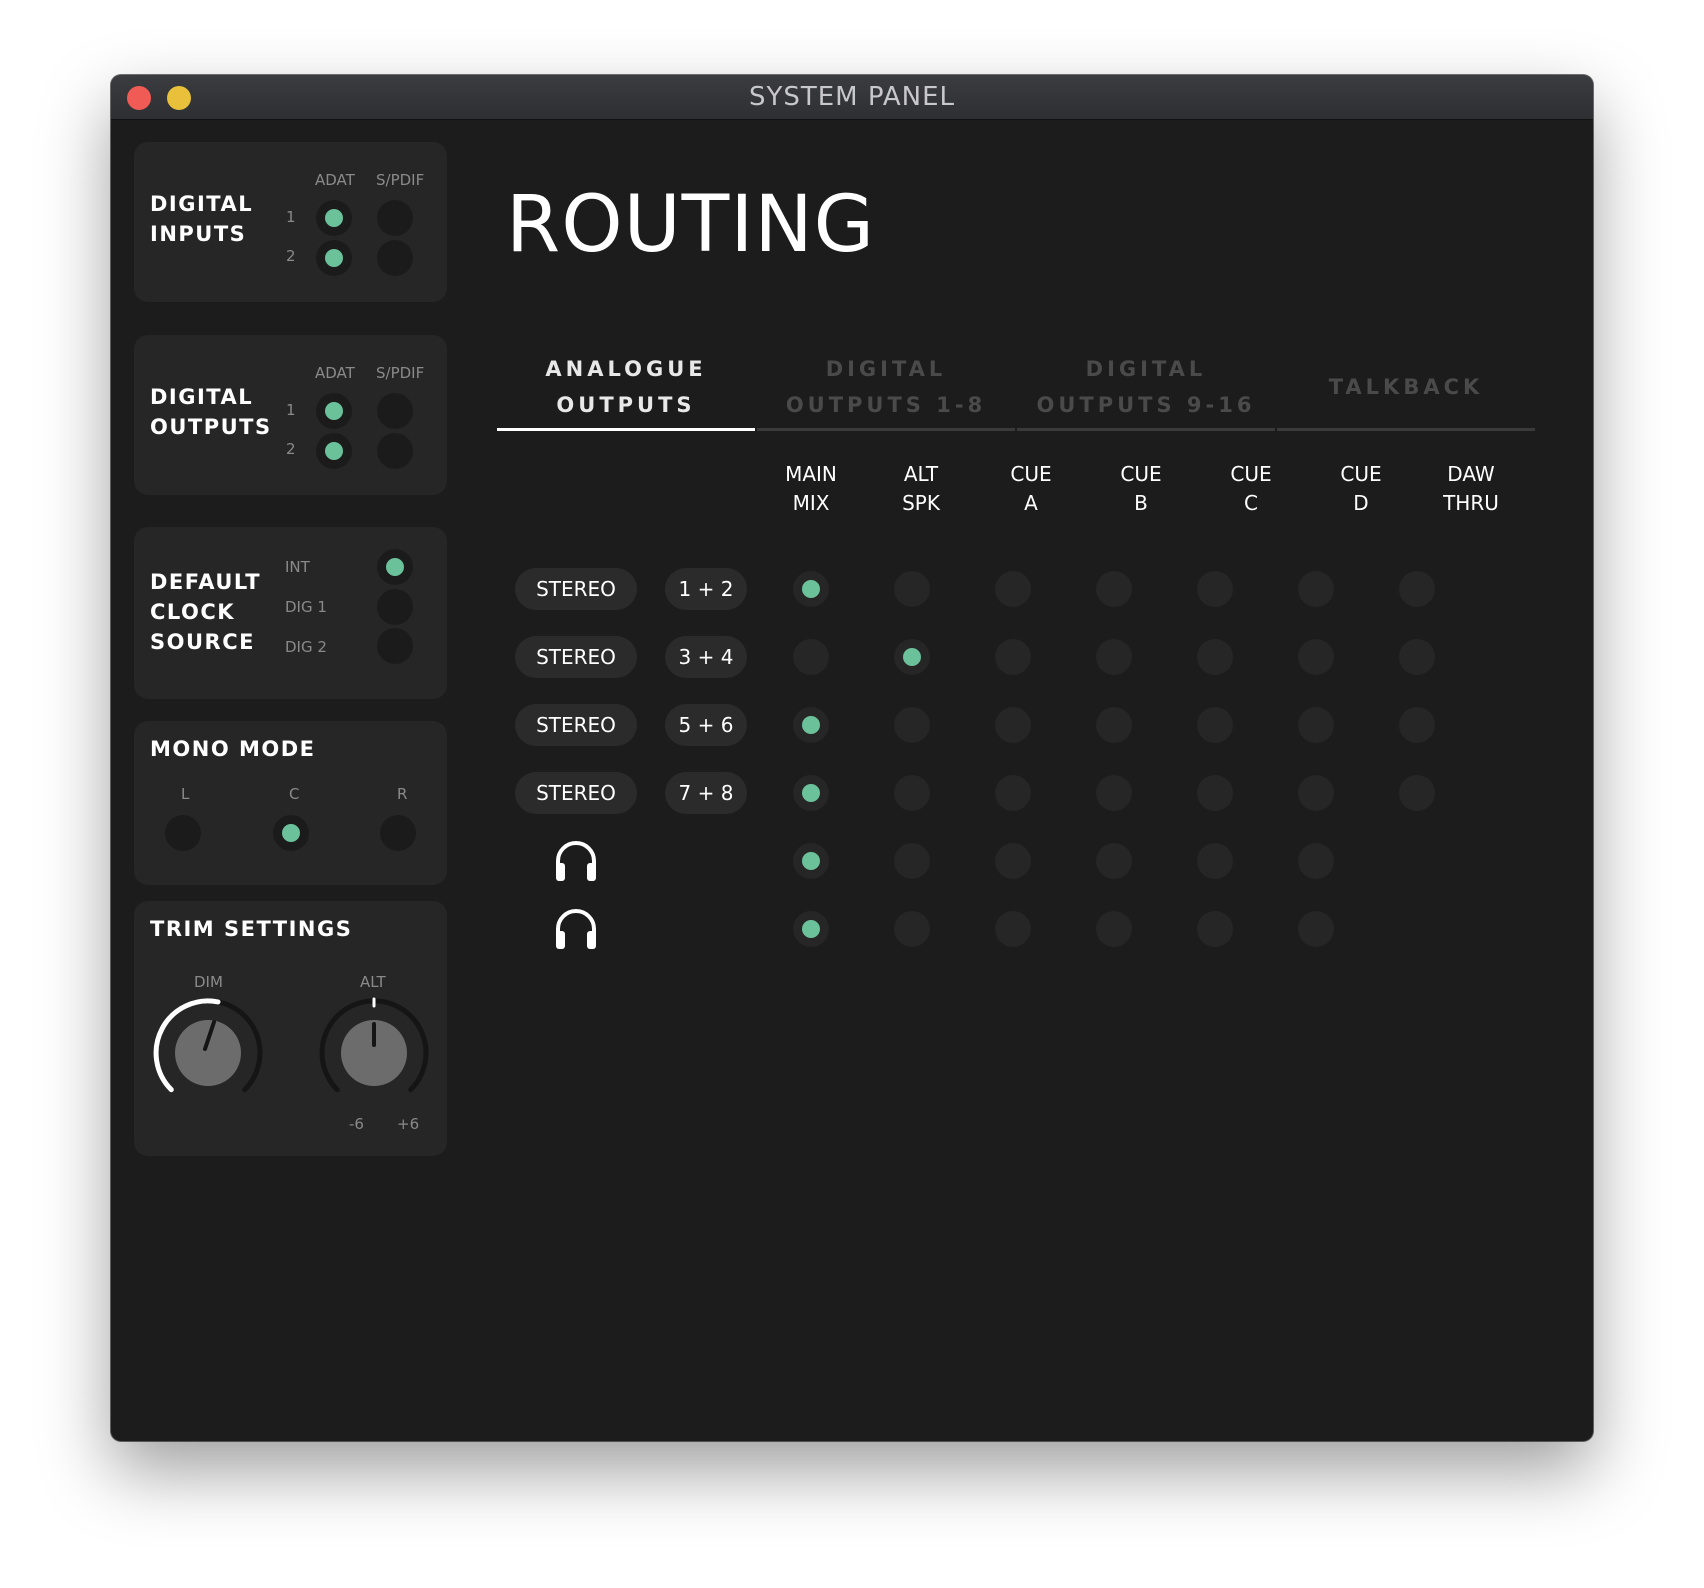 The height and width of the screenshot is (1588, 1704). What do you see at coordinates (912, 589) in the screenshot?
I see `route-button-r1-c2` at bounding box center [912, 589].